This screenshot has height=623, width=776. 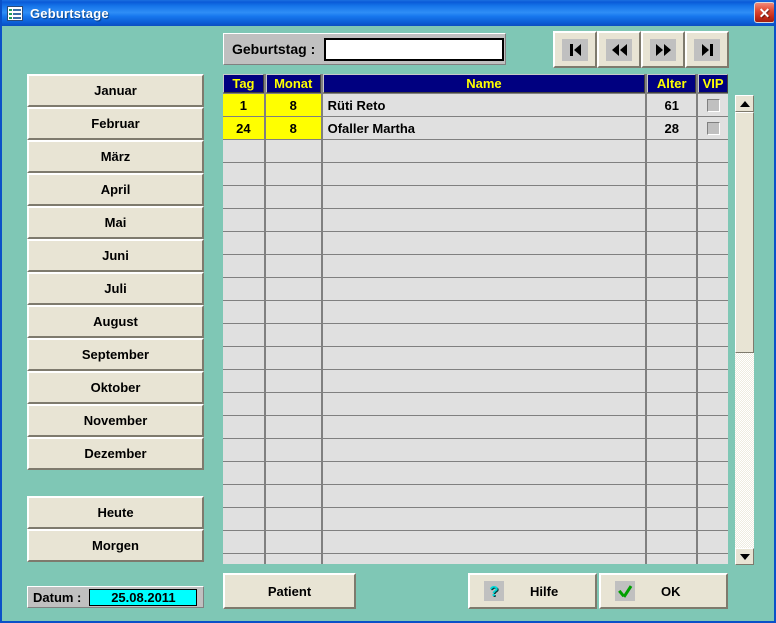 What do you see at coordinates (744, 232) in the screenshot?
I see `scrollbar-thumb` at bounding box center [744, 232].